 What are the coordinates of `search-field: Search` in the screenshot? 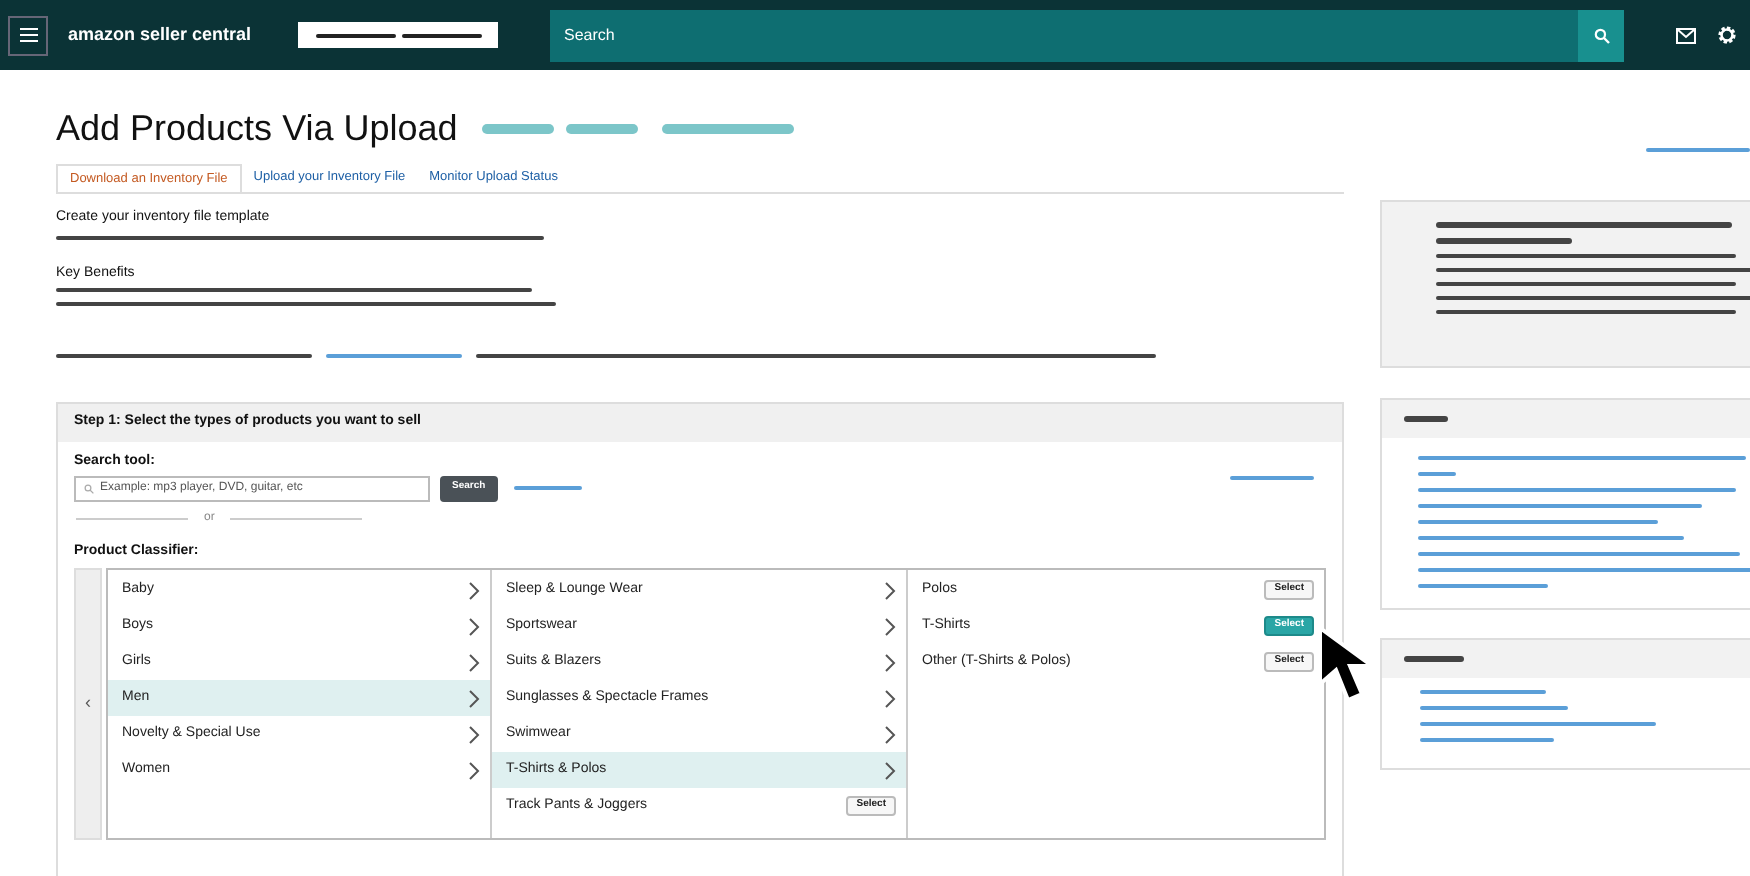 It's located at (1087, 35).